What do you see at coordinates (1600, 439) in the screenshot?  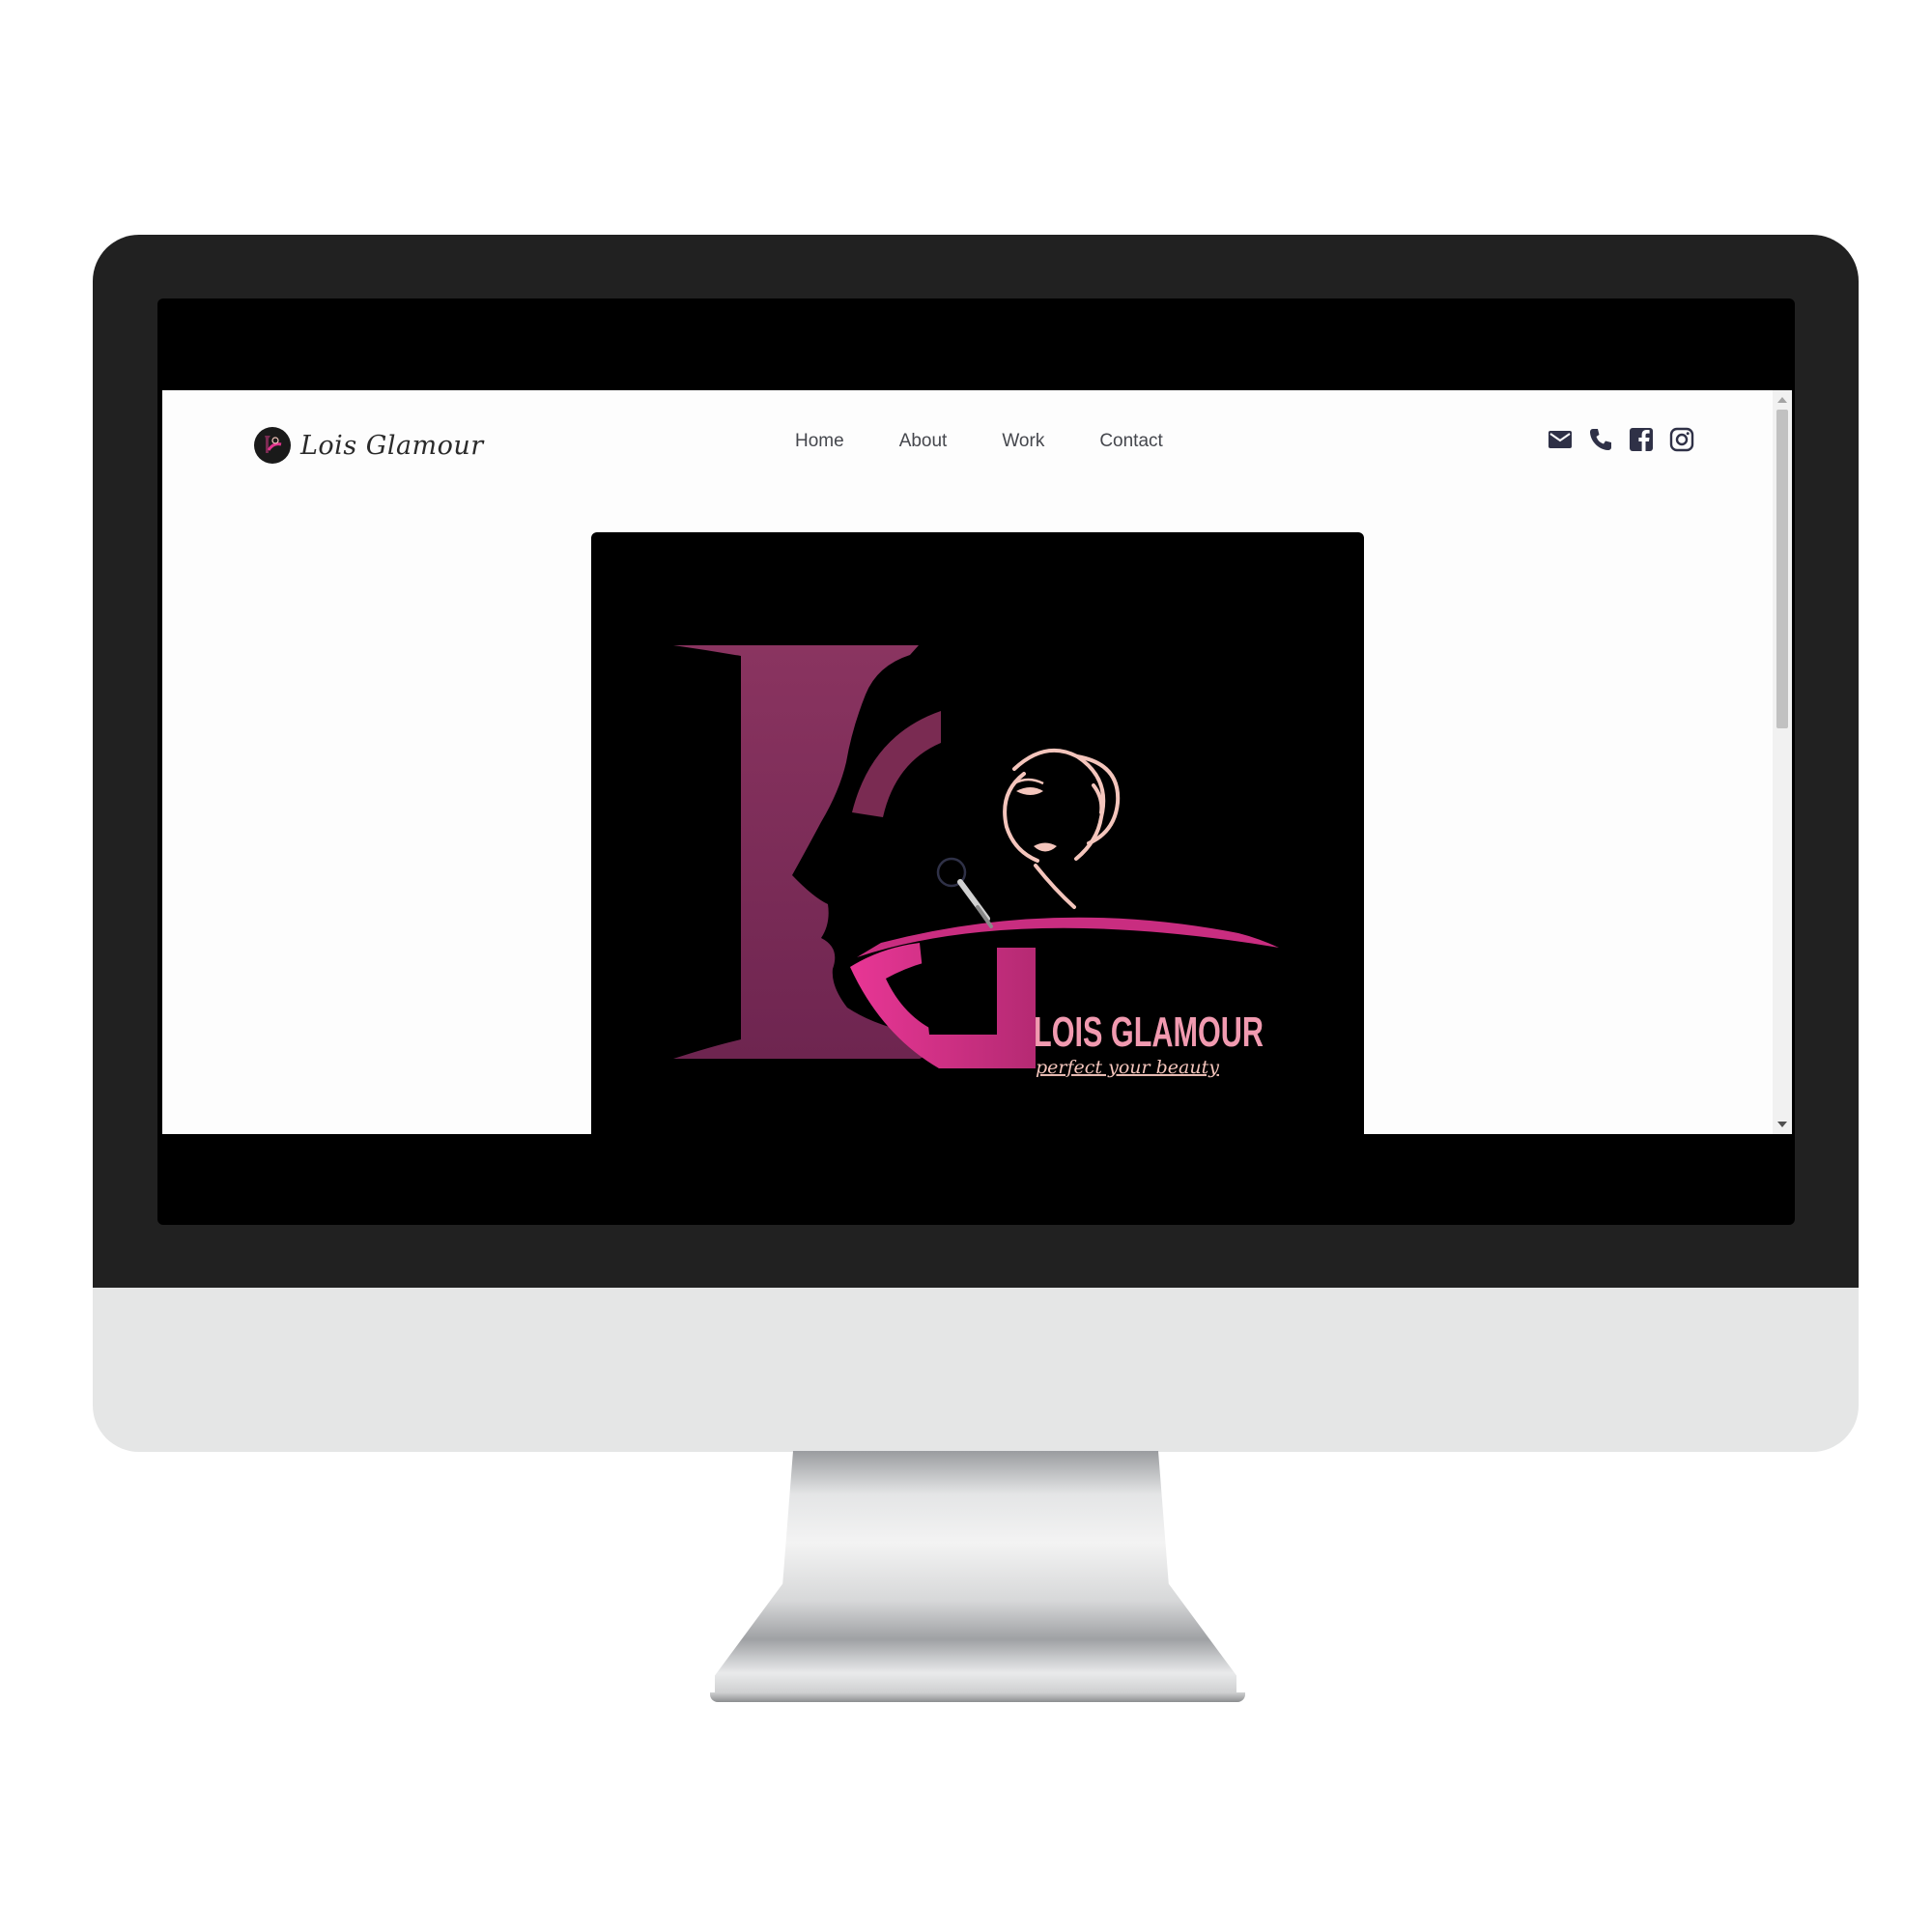 I see `phone-icon` at bounding box center [1600, 439].